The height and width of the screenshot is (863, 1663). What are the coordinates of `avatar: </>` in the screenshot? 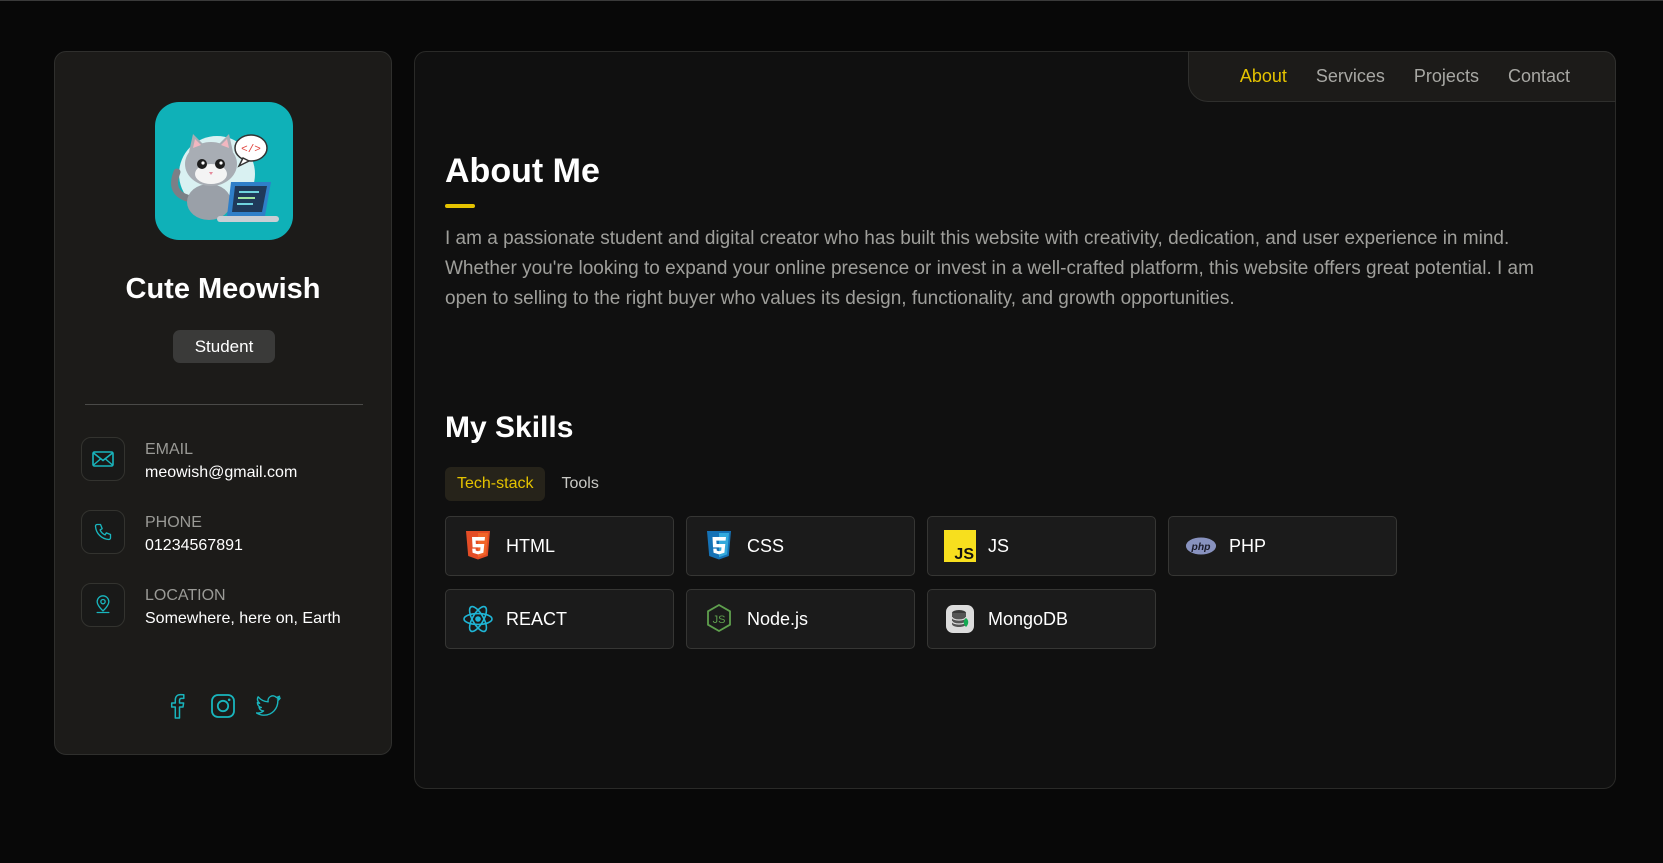 It's located at (224, 171).